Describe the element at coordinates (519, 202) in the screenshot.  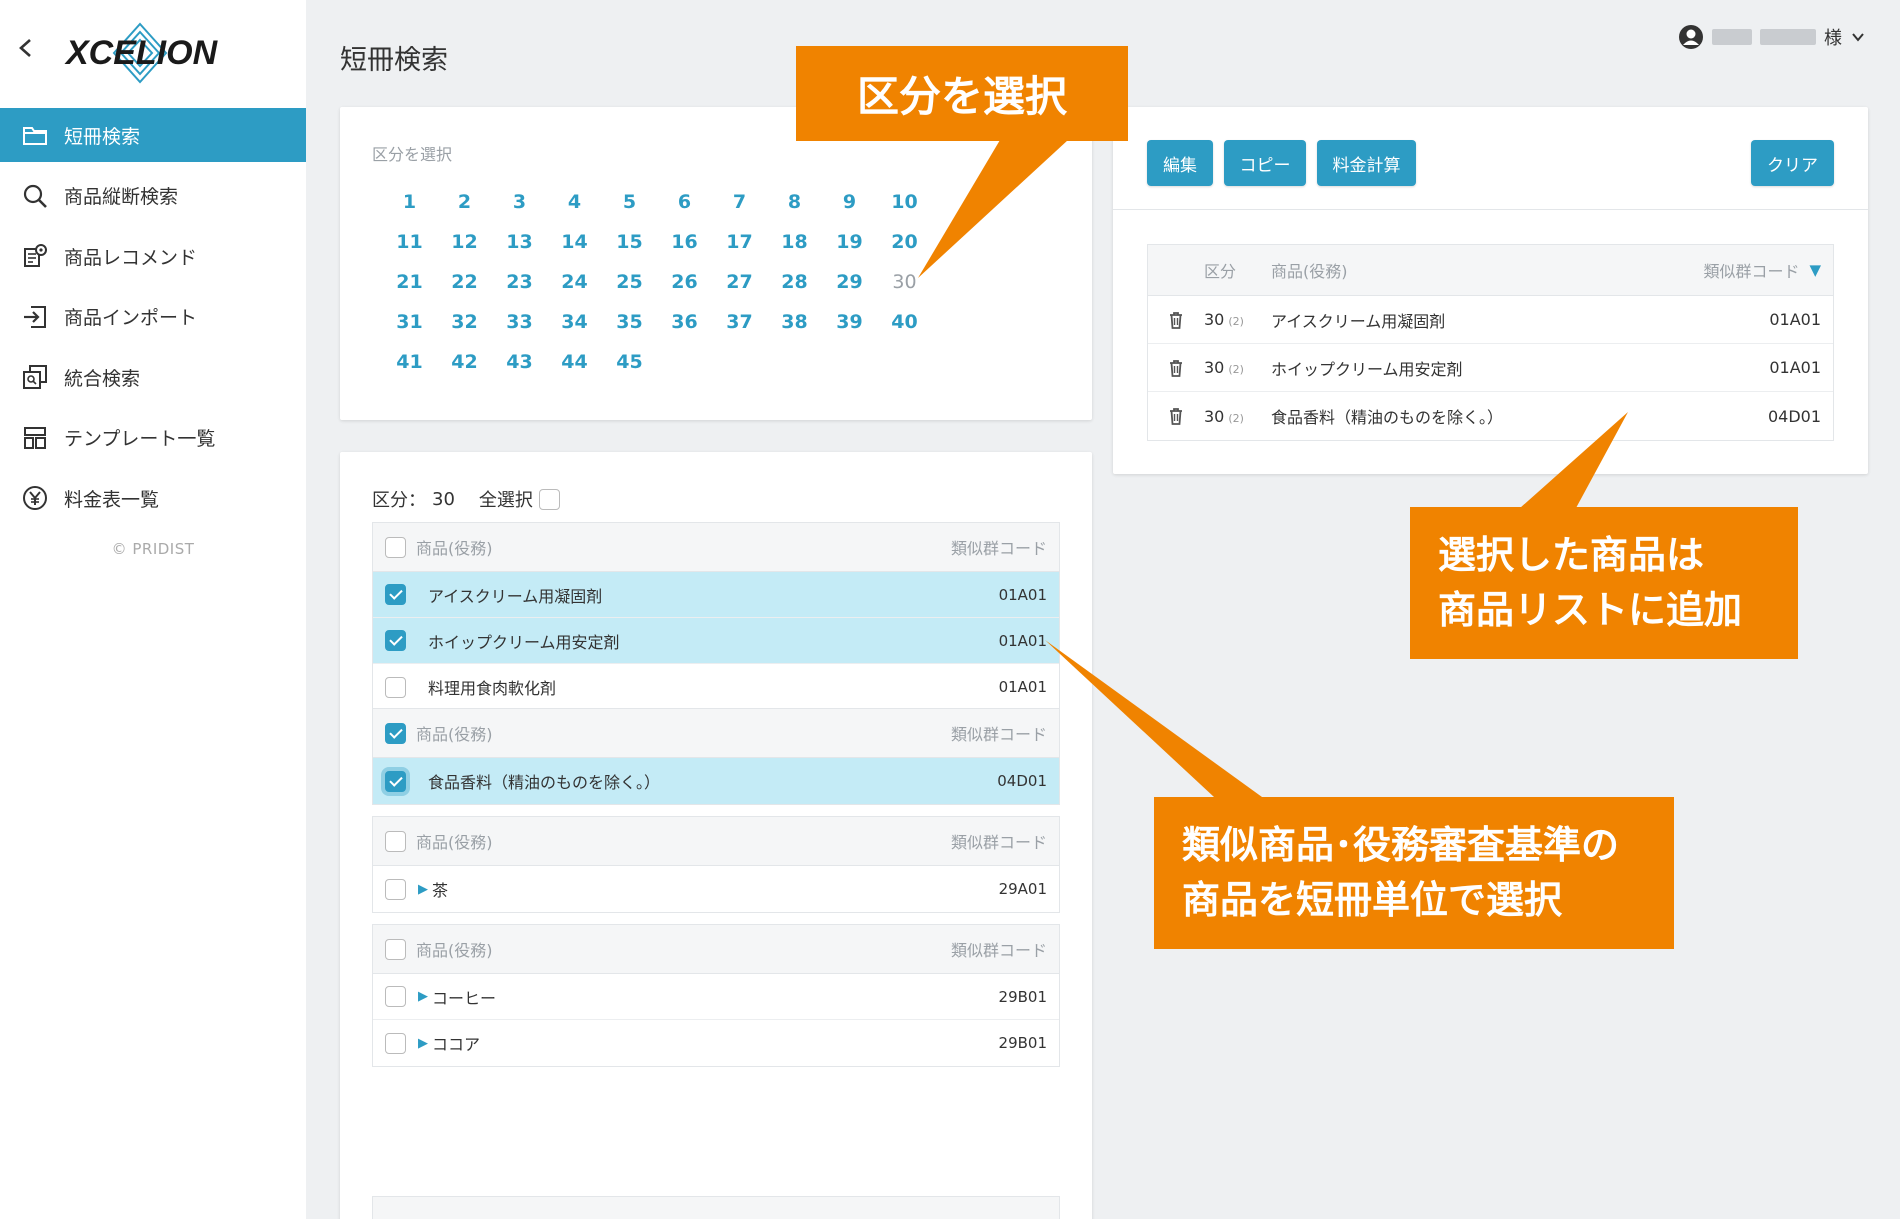
I see `class-number-3: 3` at that location.